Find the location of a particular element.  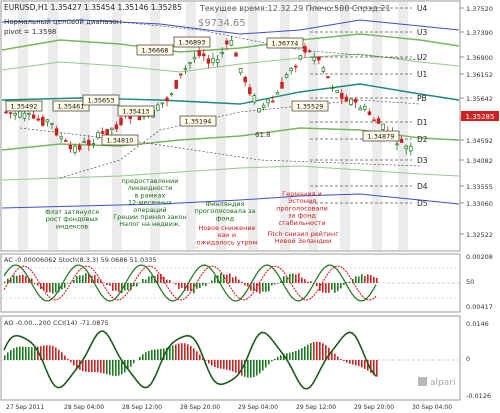

pivot-value: pivot = 1.3598 is located at coordinates (30, 32).